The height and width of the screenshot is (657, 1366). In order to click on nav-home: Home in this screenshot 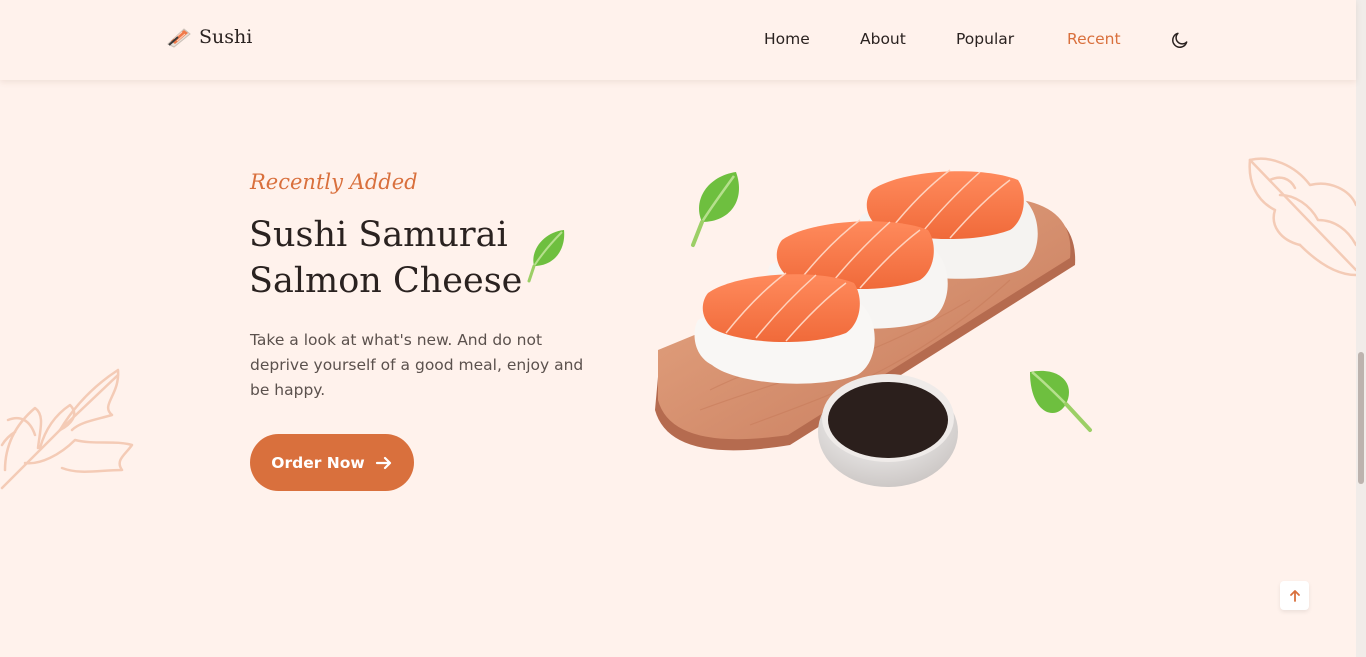, I will do `click(787, 39)`.